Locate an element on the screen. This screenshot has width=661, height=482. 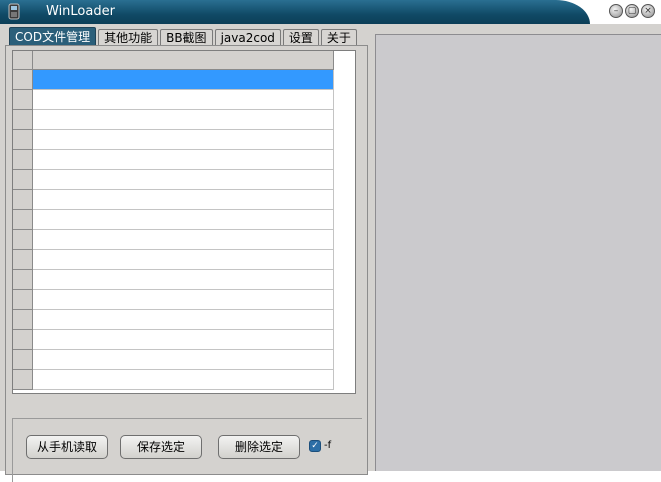
action-group: 从手机读取 保存选定 删除选定 ✓ -f is located at coordinates (187, 450).